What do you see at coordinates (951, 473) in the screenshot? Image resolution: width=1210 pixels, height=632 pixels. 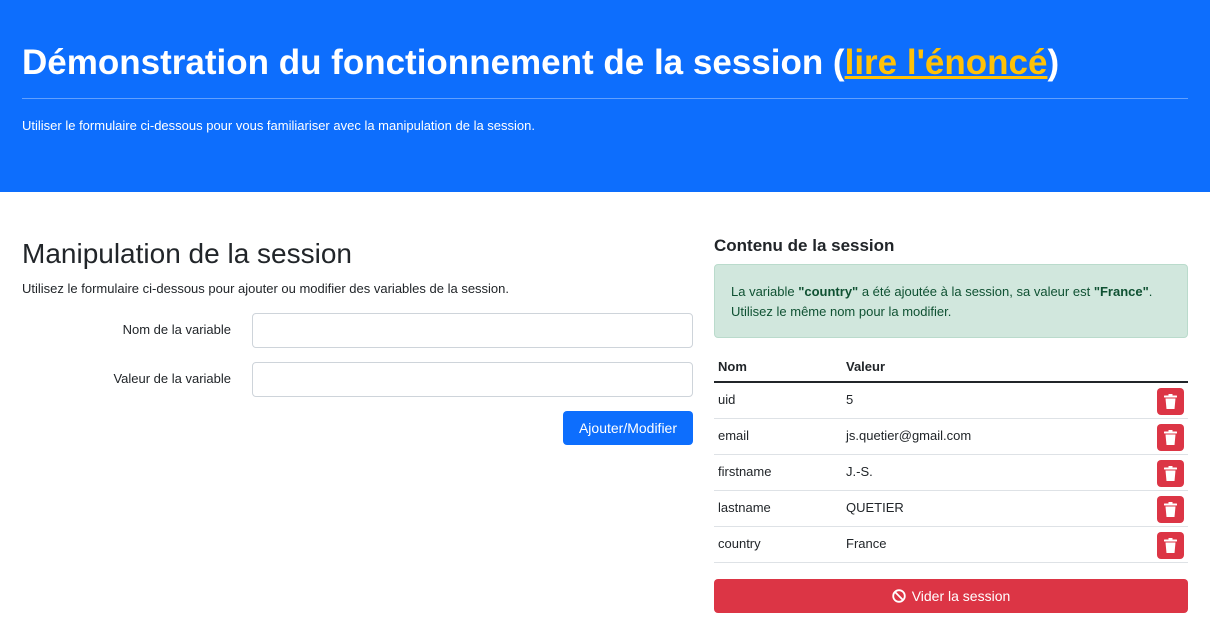 I see `table-row: firstname J.-S.` at bounding box center [951, 473].